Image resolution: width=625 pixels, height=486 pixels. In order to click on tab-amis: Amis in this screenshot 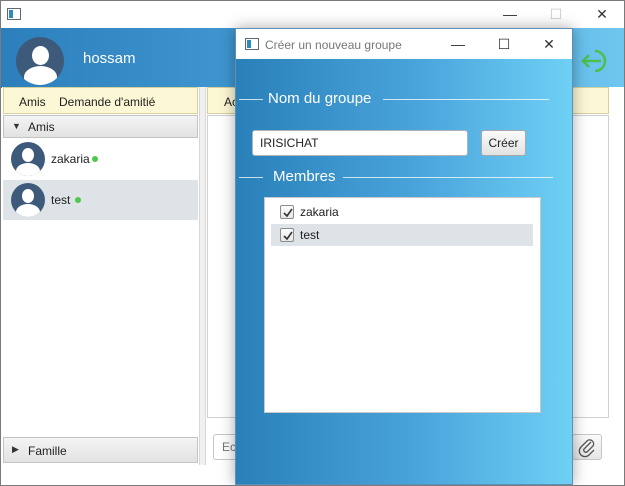, I will do `click(32, 102)`.